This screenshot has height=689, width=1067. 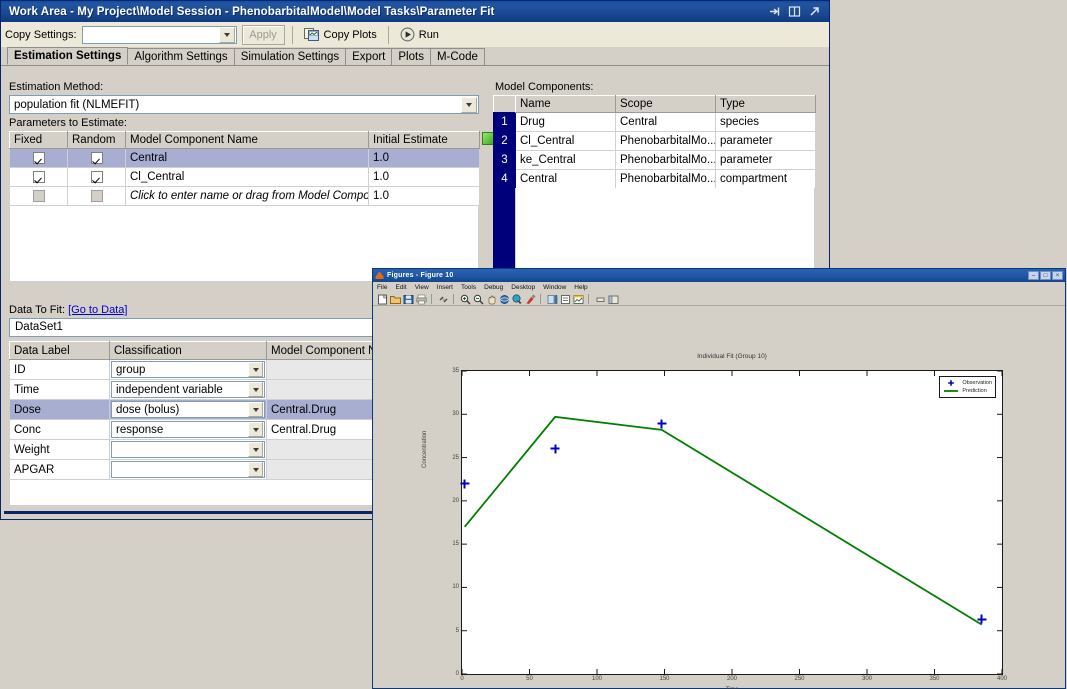 I want to click on tab-algorithm-settings: Algorithm Settings, so click(x=181, y=56).